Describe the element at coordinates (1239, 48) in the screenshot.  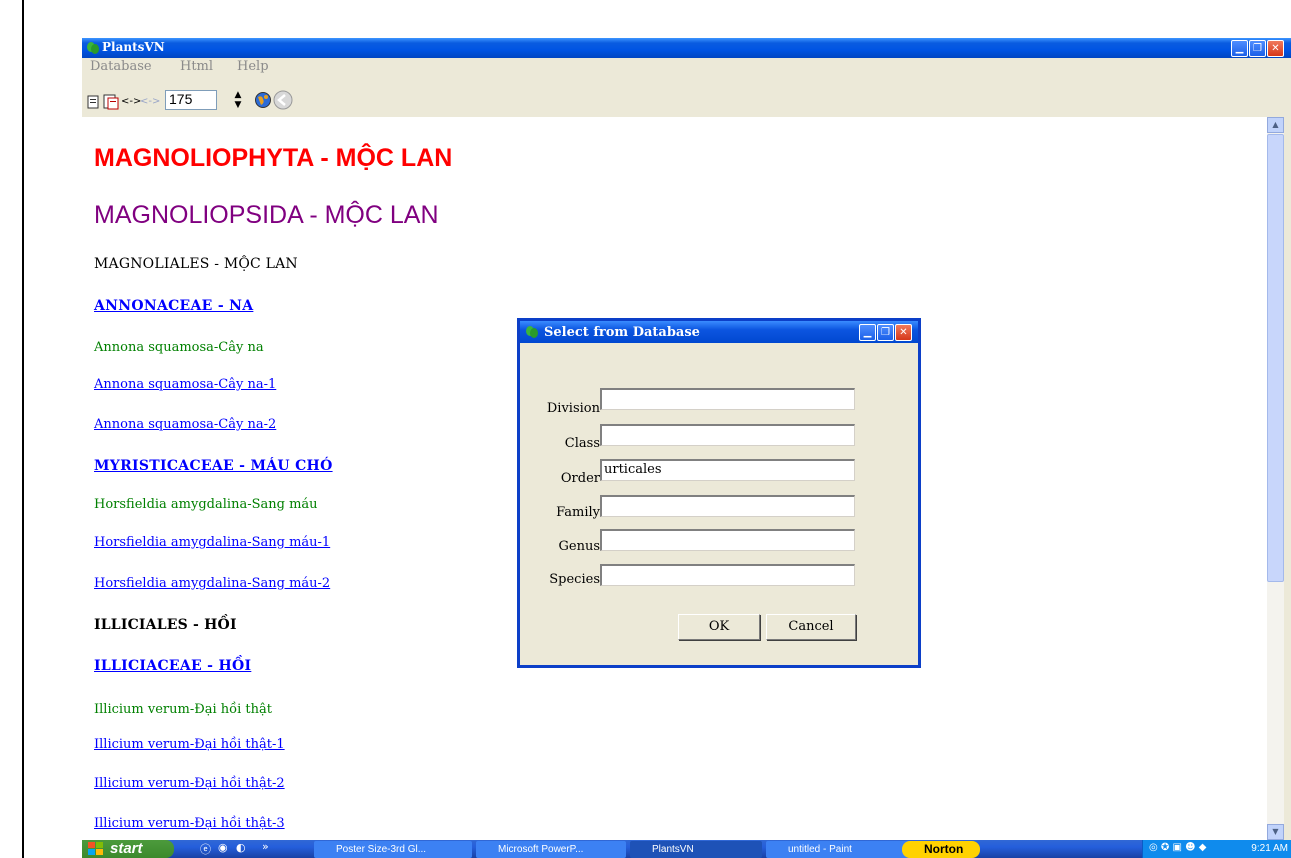
I see `minimize-button: ▁` at that location.